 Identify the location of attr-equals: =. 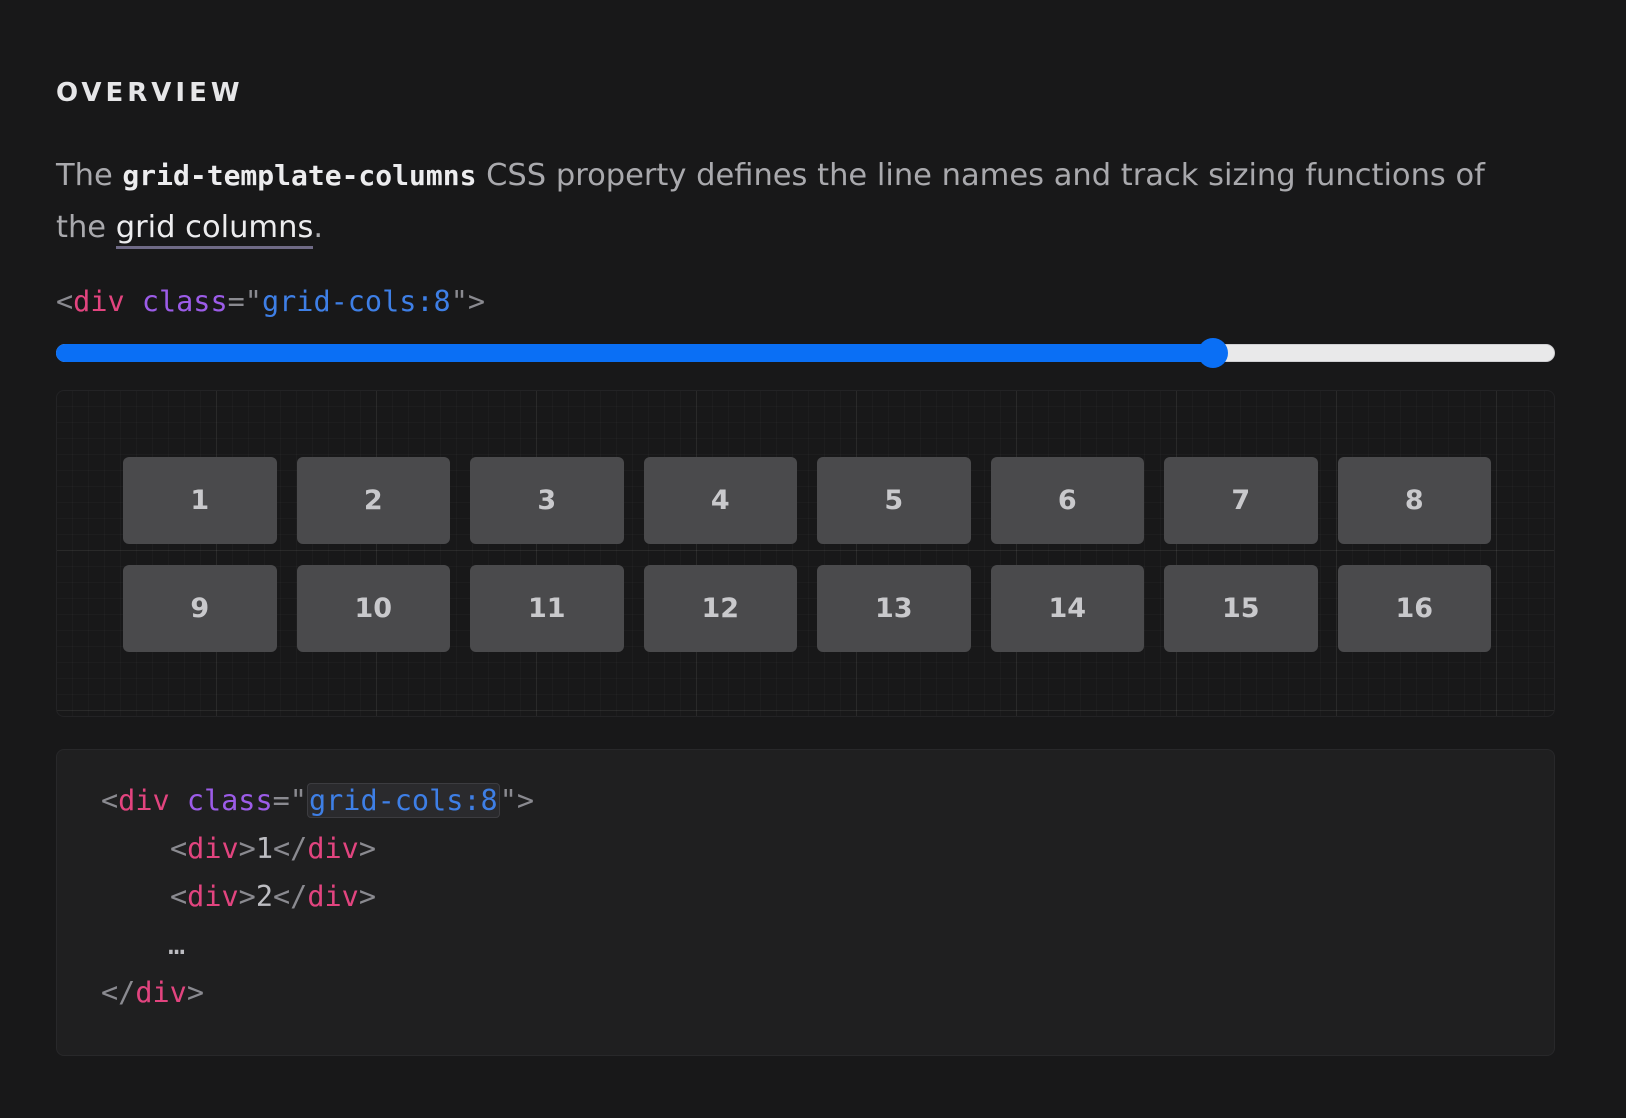
(236, 301).